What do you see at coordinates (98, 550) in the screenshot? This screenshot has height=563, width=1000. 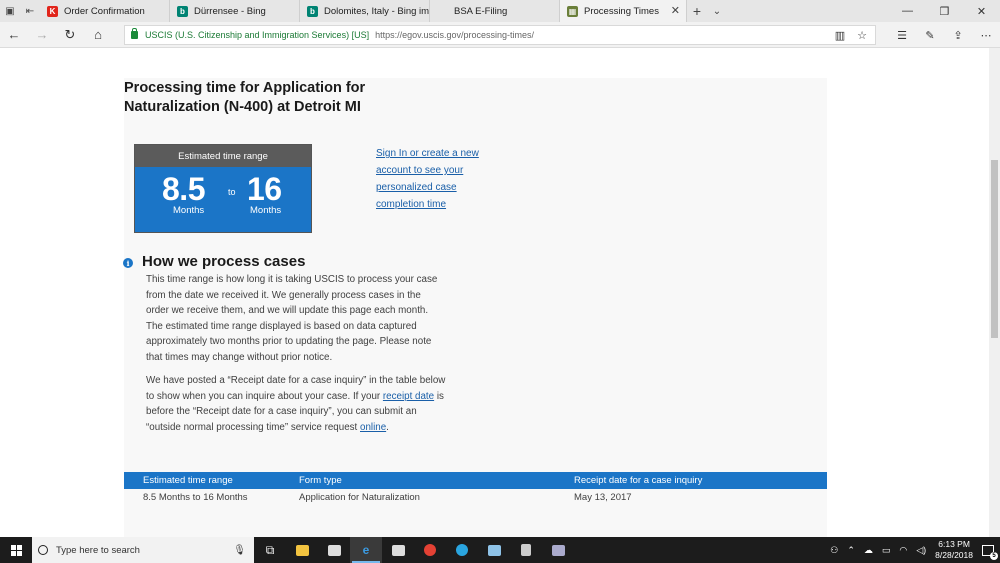 I see `search-placeholder: Type here to search` at bounding box center [98, 550].